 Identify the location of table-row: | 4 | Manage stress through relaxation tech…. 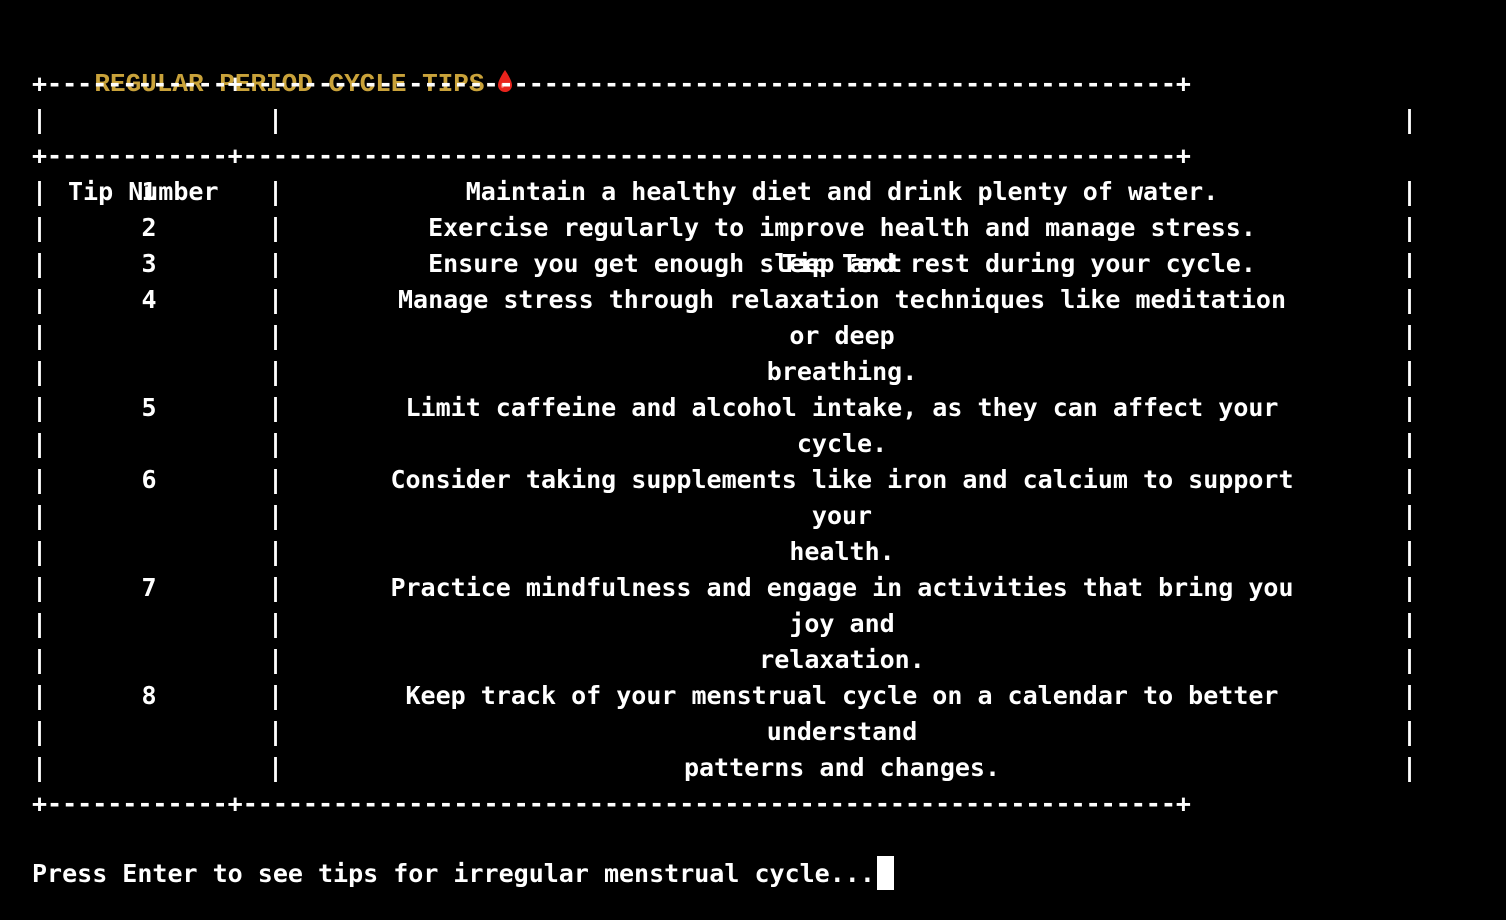
(757, 300).